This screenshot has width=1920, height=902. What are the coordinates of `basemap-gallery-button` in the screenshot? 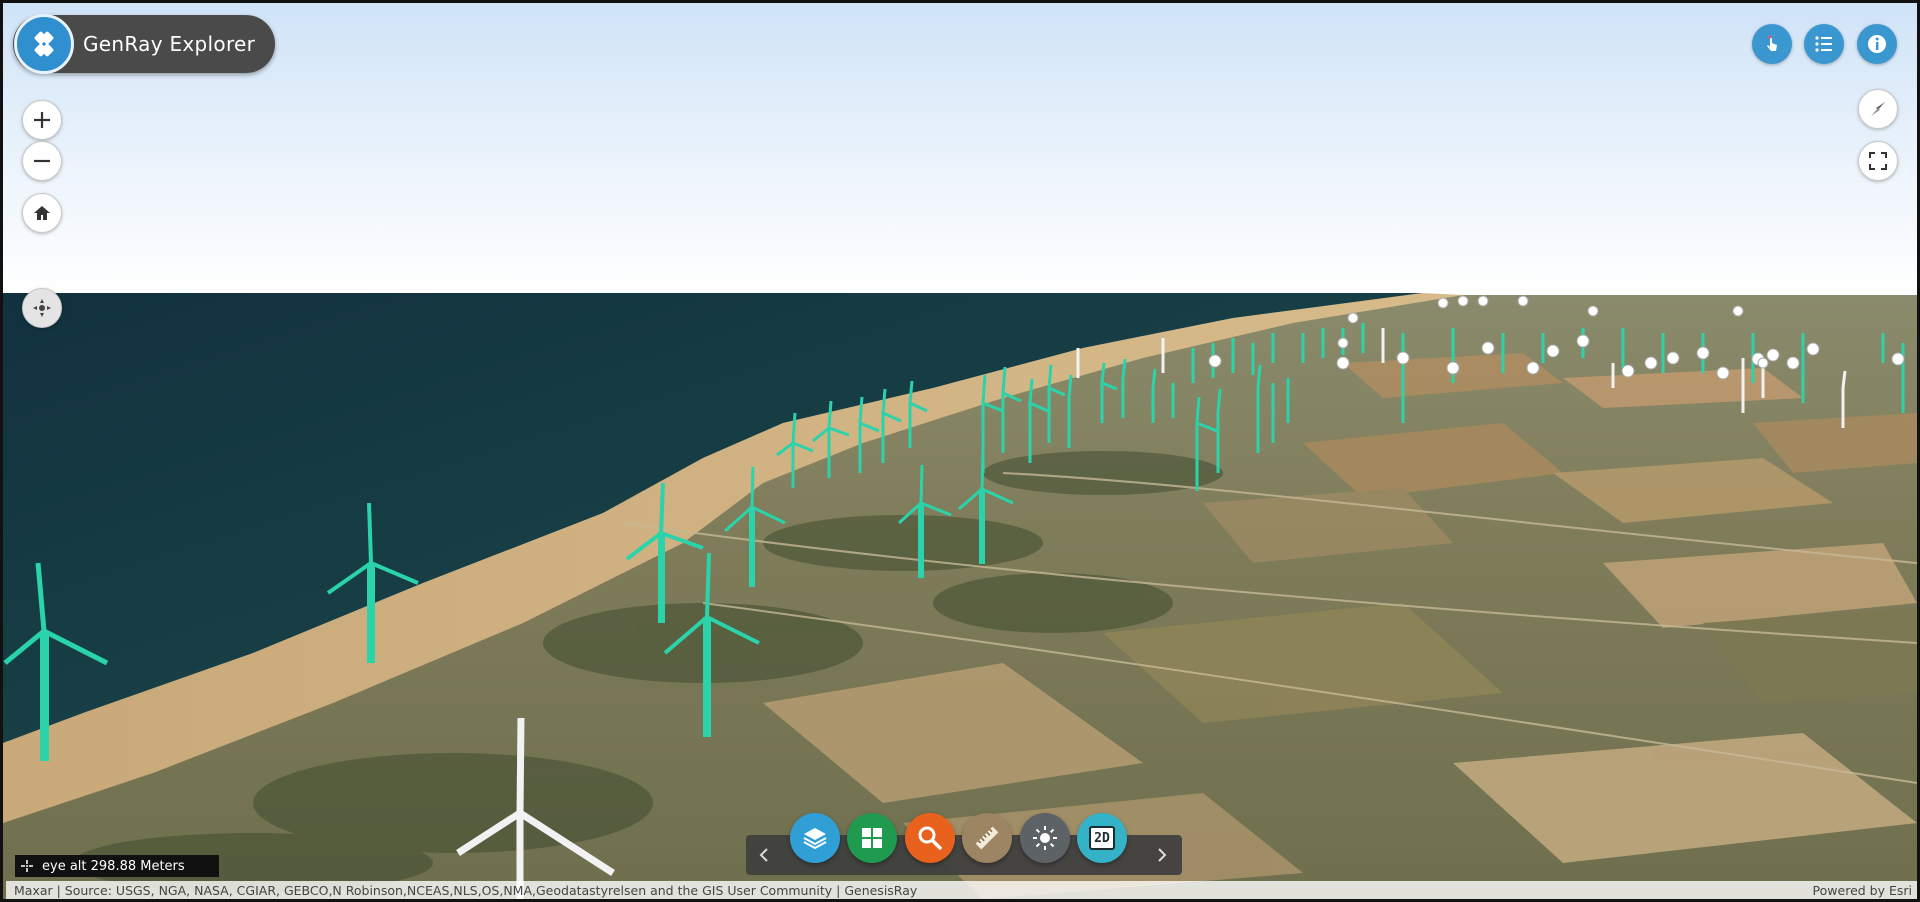 It's located at (872, 838).